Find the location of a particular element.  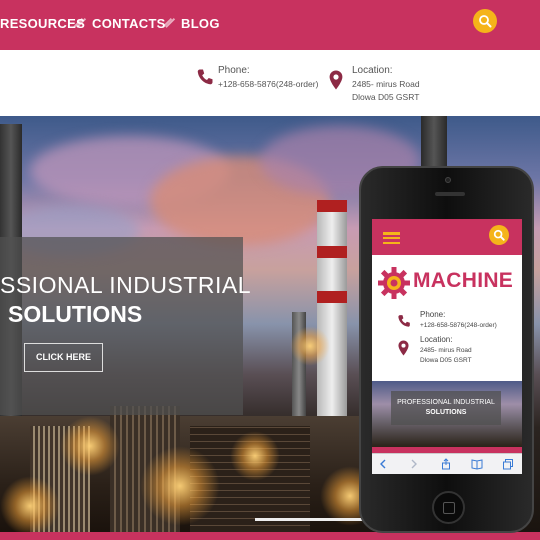

back-icon is located at coordinates (383, 464).